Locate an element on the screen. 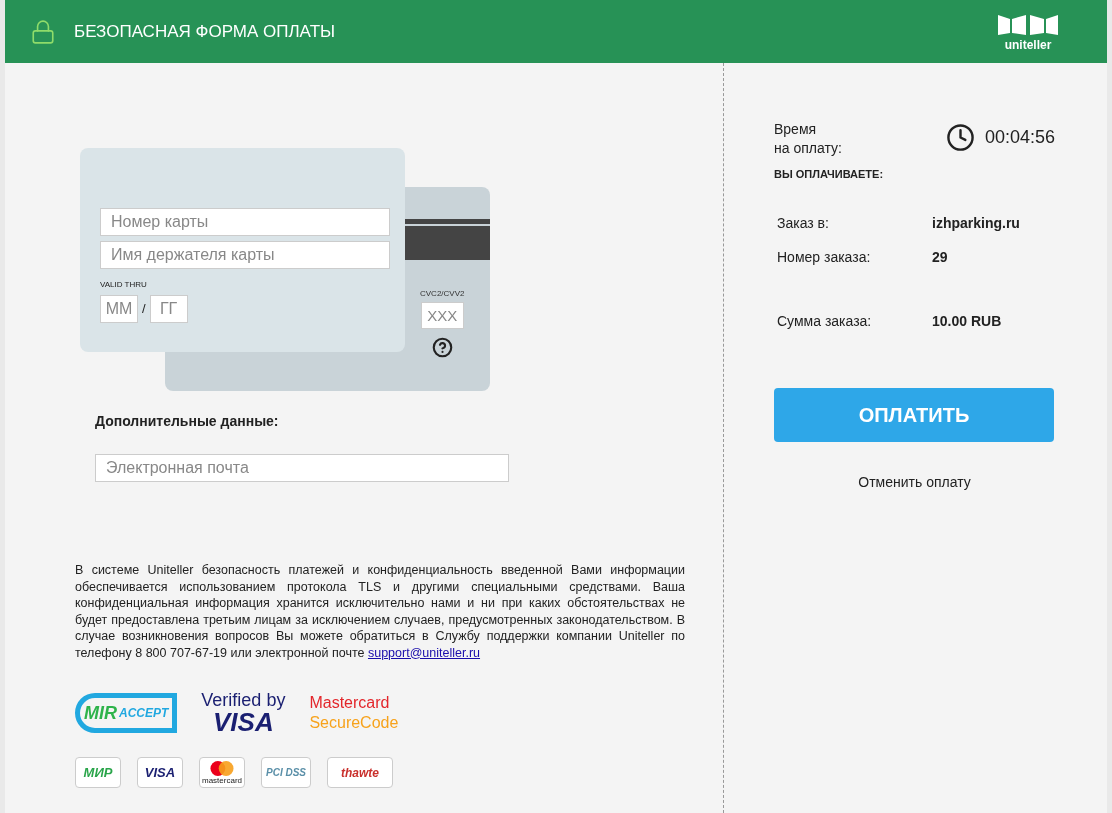 The width and height of the screenshot is (1112, 813). payment-badge: PCI DSS is located at coordinates (286, 772).